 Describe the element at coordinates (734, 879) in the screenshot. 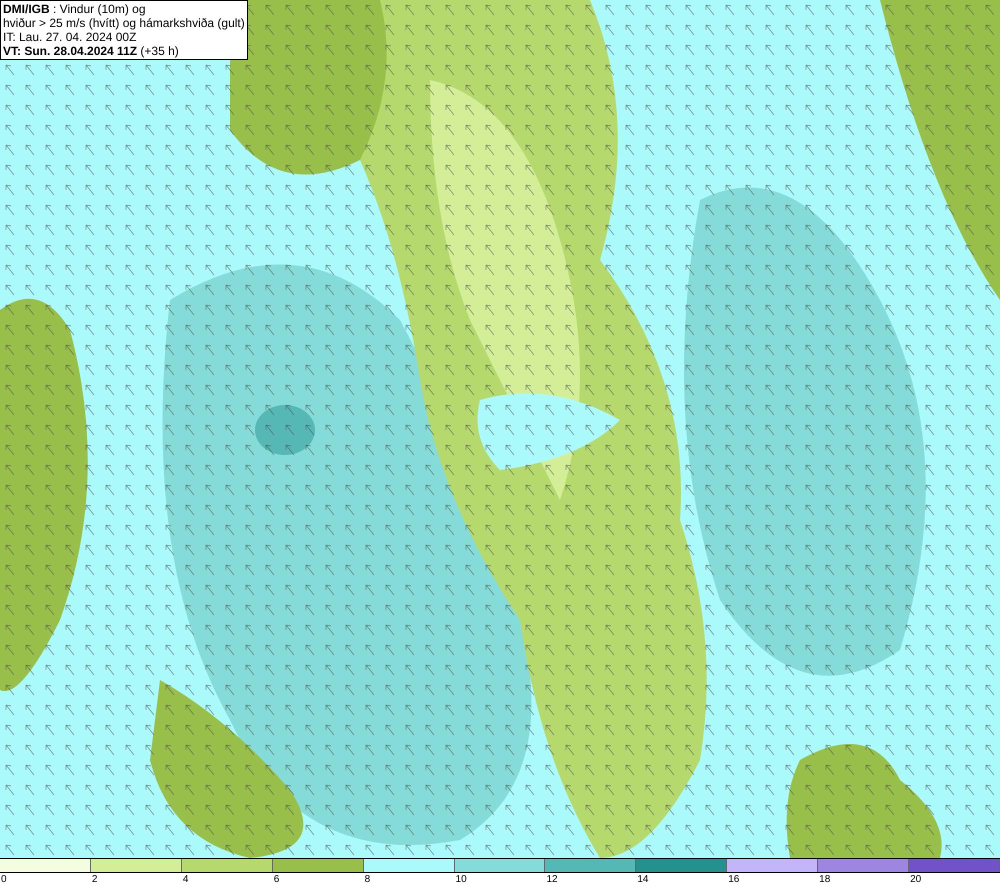

I see `legend-label: 16` at that location.